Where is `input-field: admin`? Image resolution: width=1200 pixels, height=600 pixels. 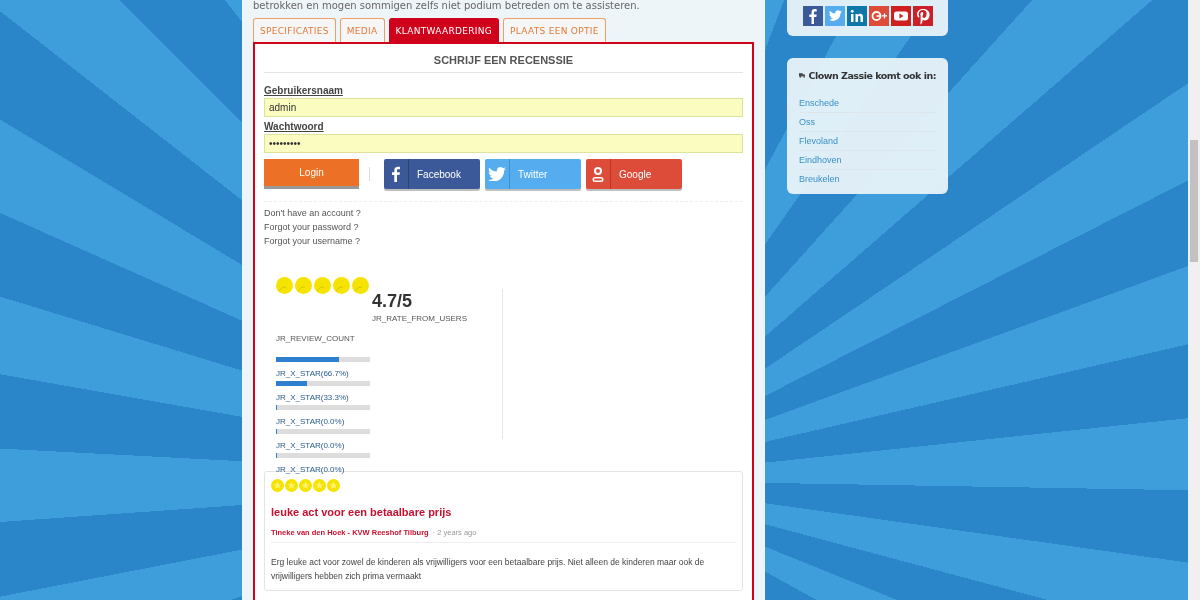
input-field: admin is located at coordinates (503, 107).